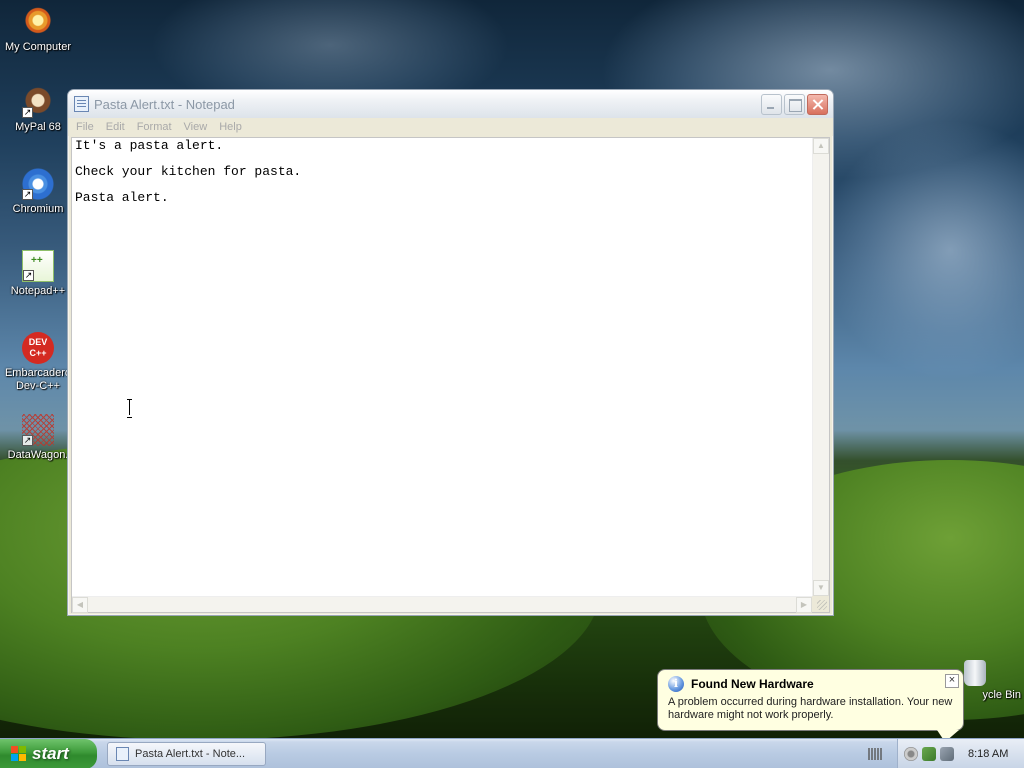  I want to click on taskbar: start Pasta Alert.txt - Note... 8:18 AM, so click(512, 753).